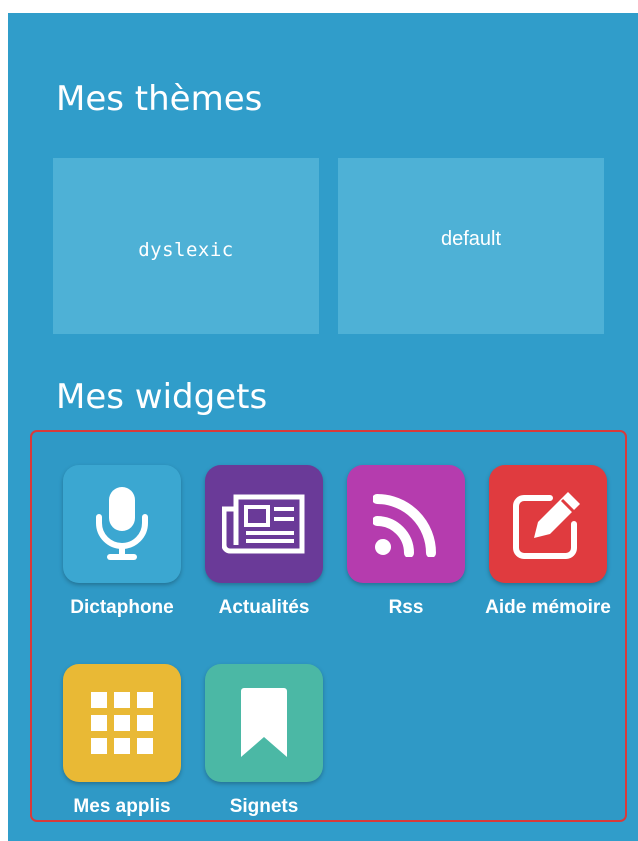 Image resolution: width=638 pixels, height=841 pixels. I want to click on widget-label-actualites: Actualités, so click(264, 607).